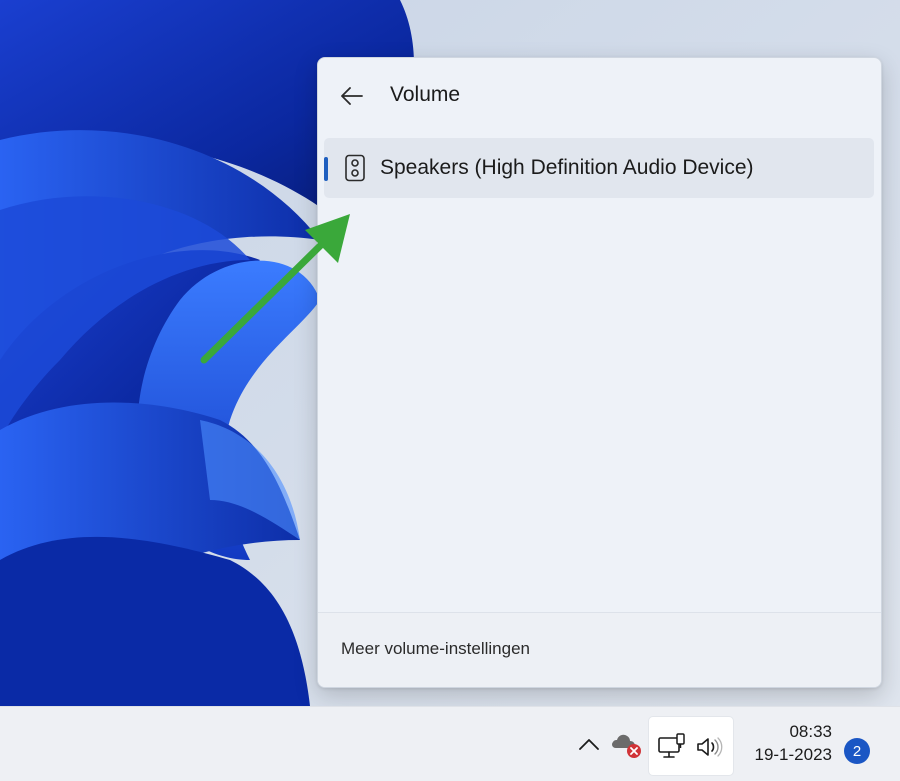  I want to click on volume-icon, so click(710, 747).